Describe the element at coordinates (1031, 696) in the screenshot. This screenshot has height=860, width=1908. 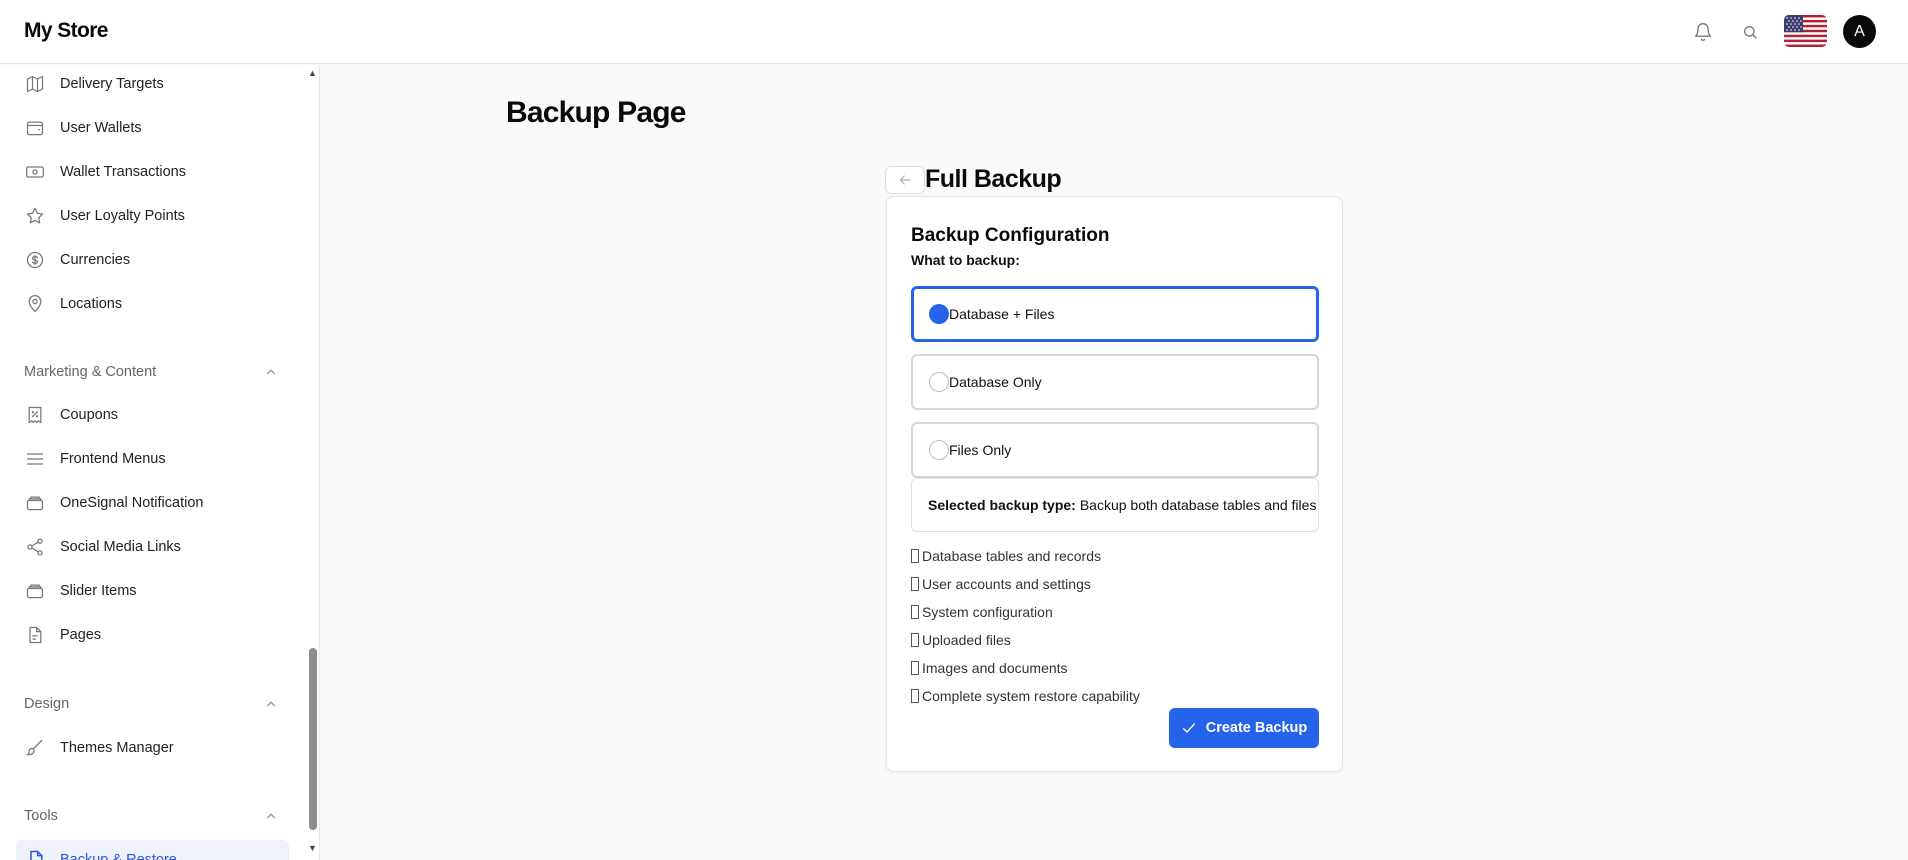
I see `feature-label: Complete system restore capability` at that location.